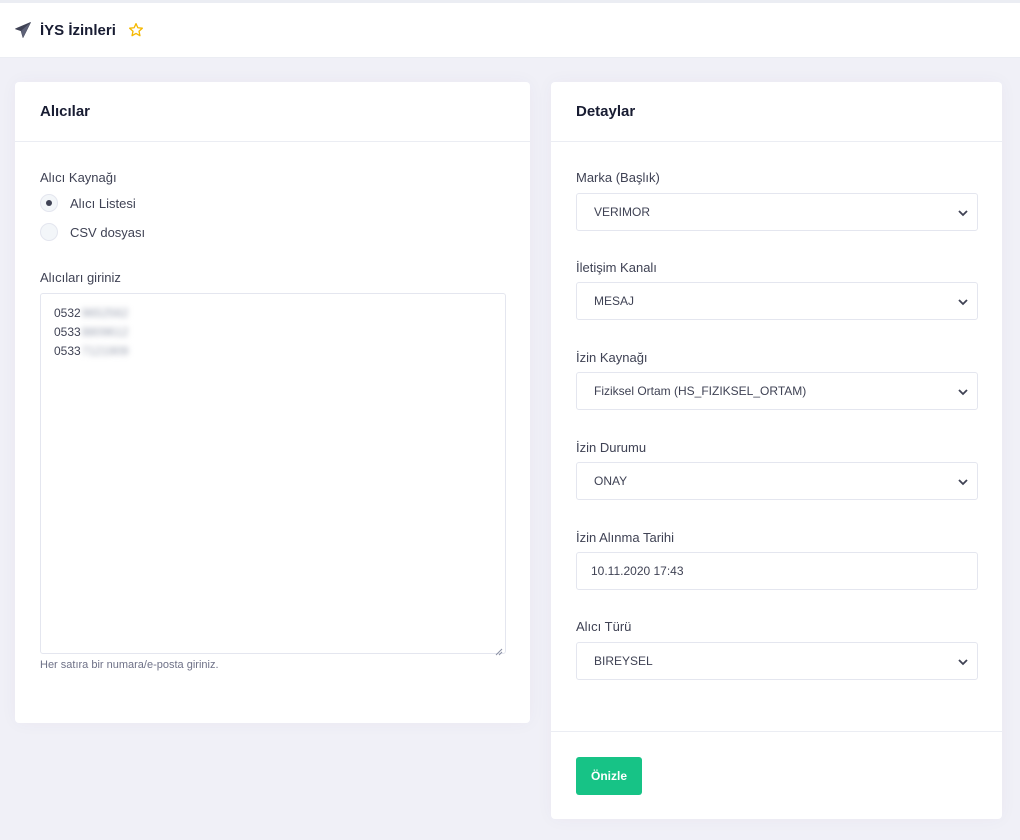  What do you see at coordinates (273, 351) in the screenshot?
I see `recipient-line: 0533 7121909` at bounding box center [273, 351].